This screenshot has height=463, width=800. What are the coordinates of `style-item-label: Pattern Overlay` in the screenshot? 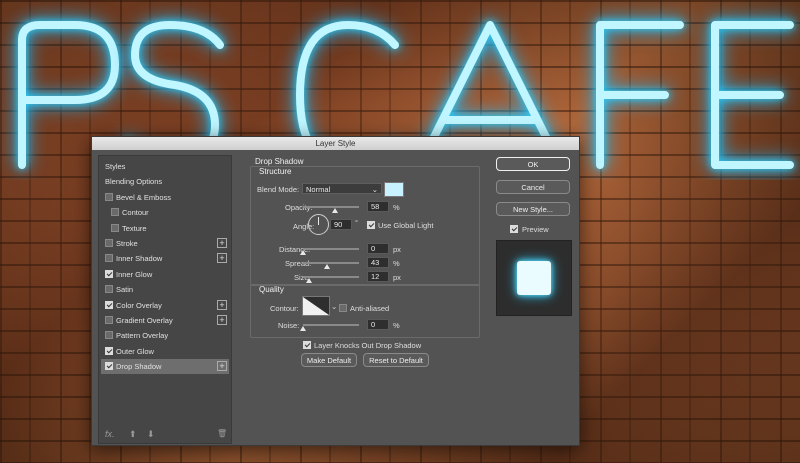 It's located at (142, 336).